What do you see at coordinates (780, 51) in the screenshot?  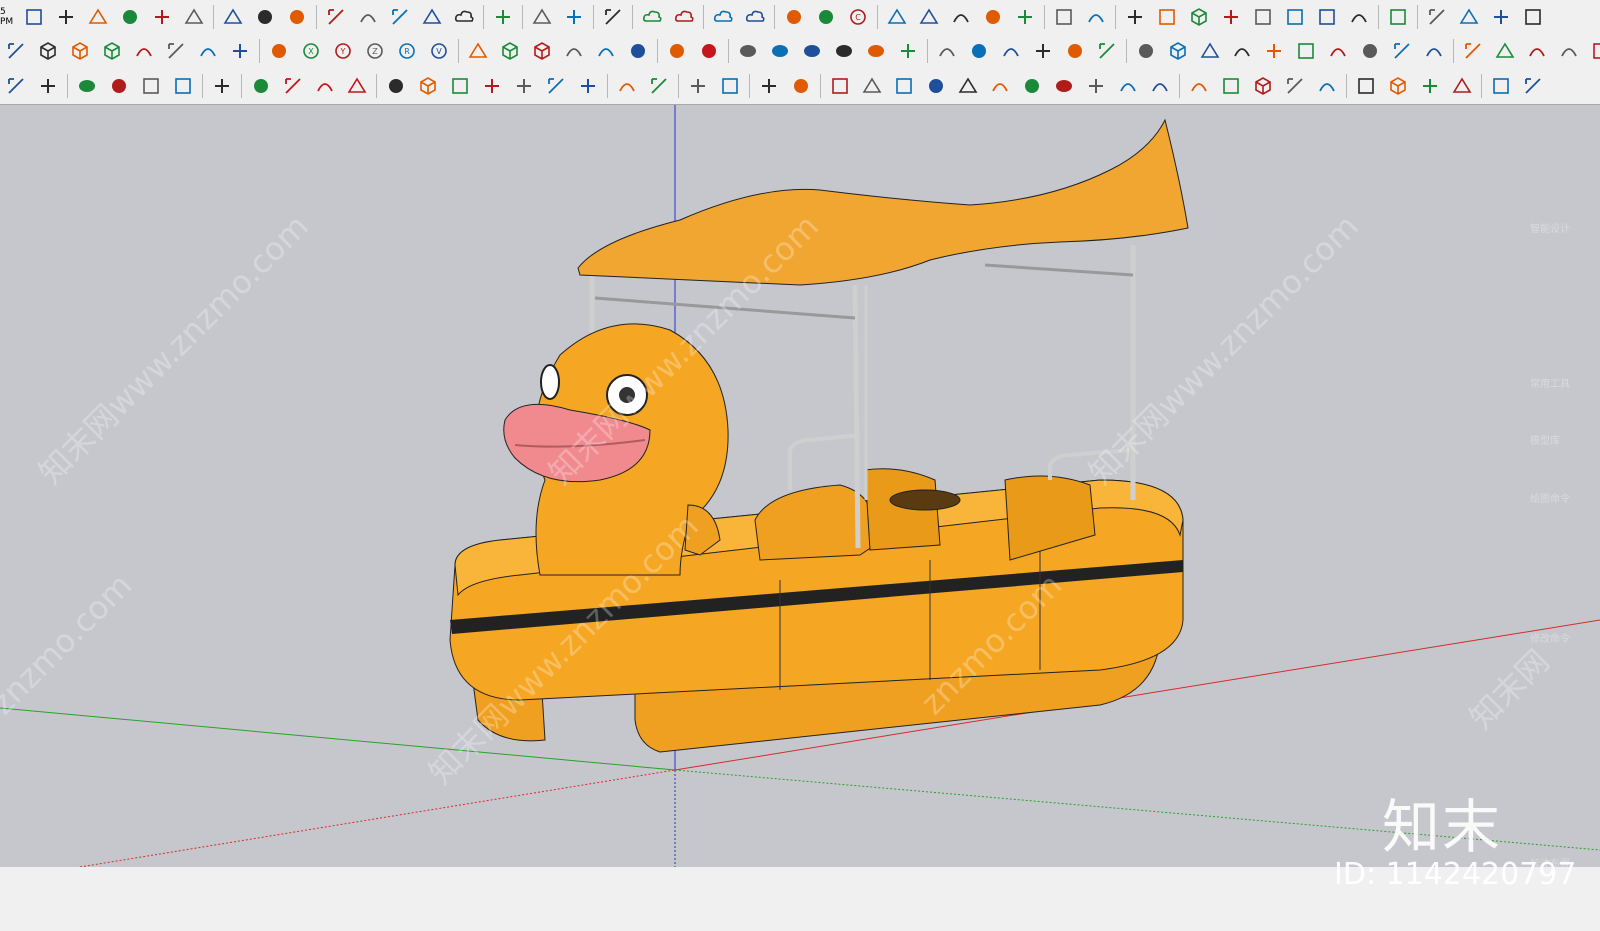 I see `ring-icon` at bounding box center [780, 51].